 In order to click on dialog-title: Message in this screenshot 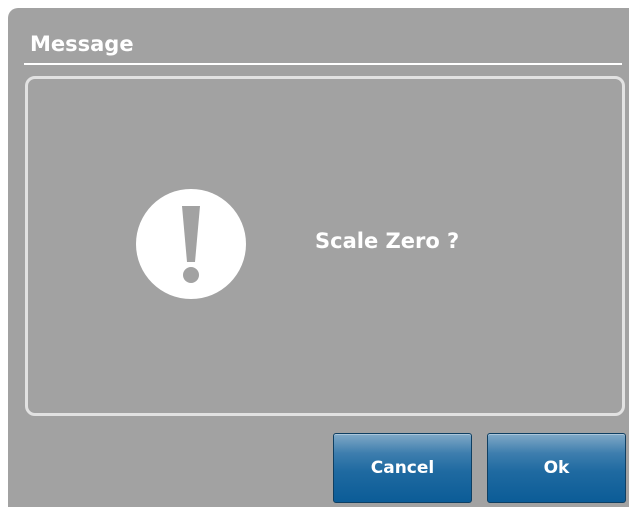, I will do `click(82, 44)`.